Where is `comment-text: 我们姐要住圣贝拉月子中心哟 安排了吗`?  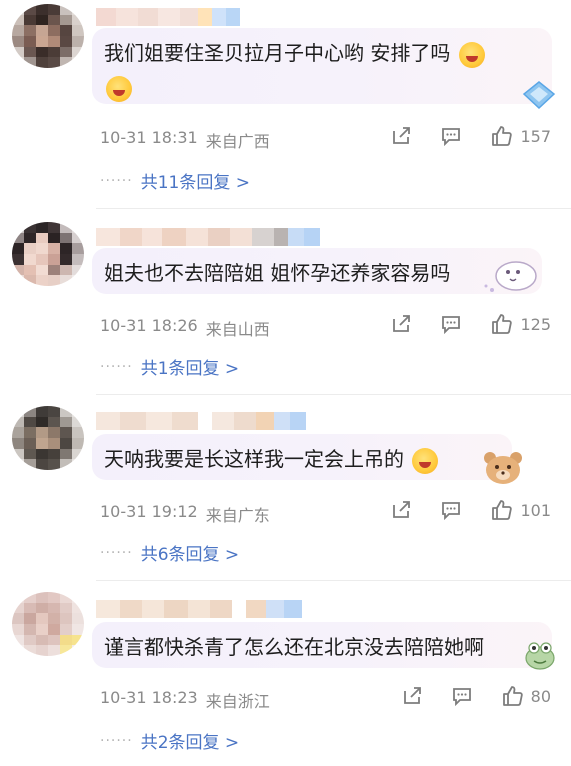 comment-text: 我们姐要住圣贝拉月子中心哟 安排了吗 is located at coordinates (277, 53).